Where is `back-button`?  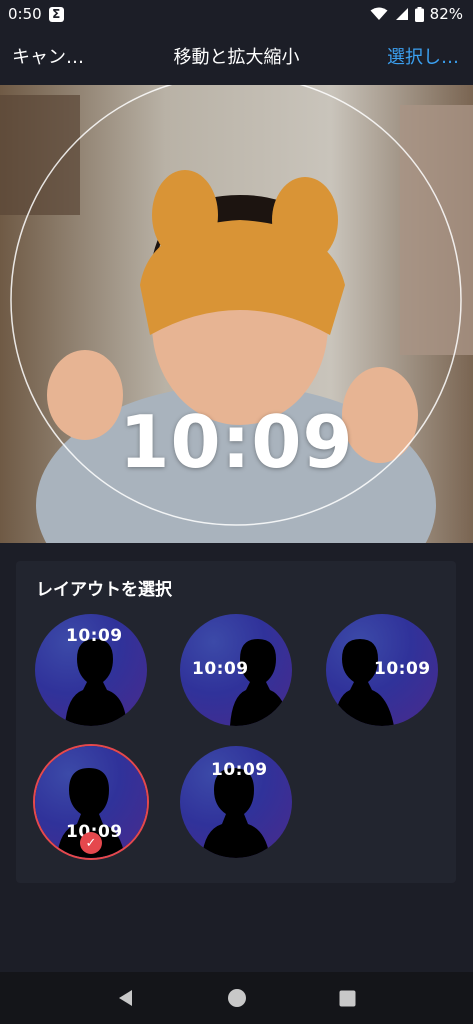
back-button is located at coordinates (126, 998).